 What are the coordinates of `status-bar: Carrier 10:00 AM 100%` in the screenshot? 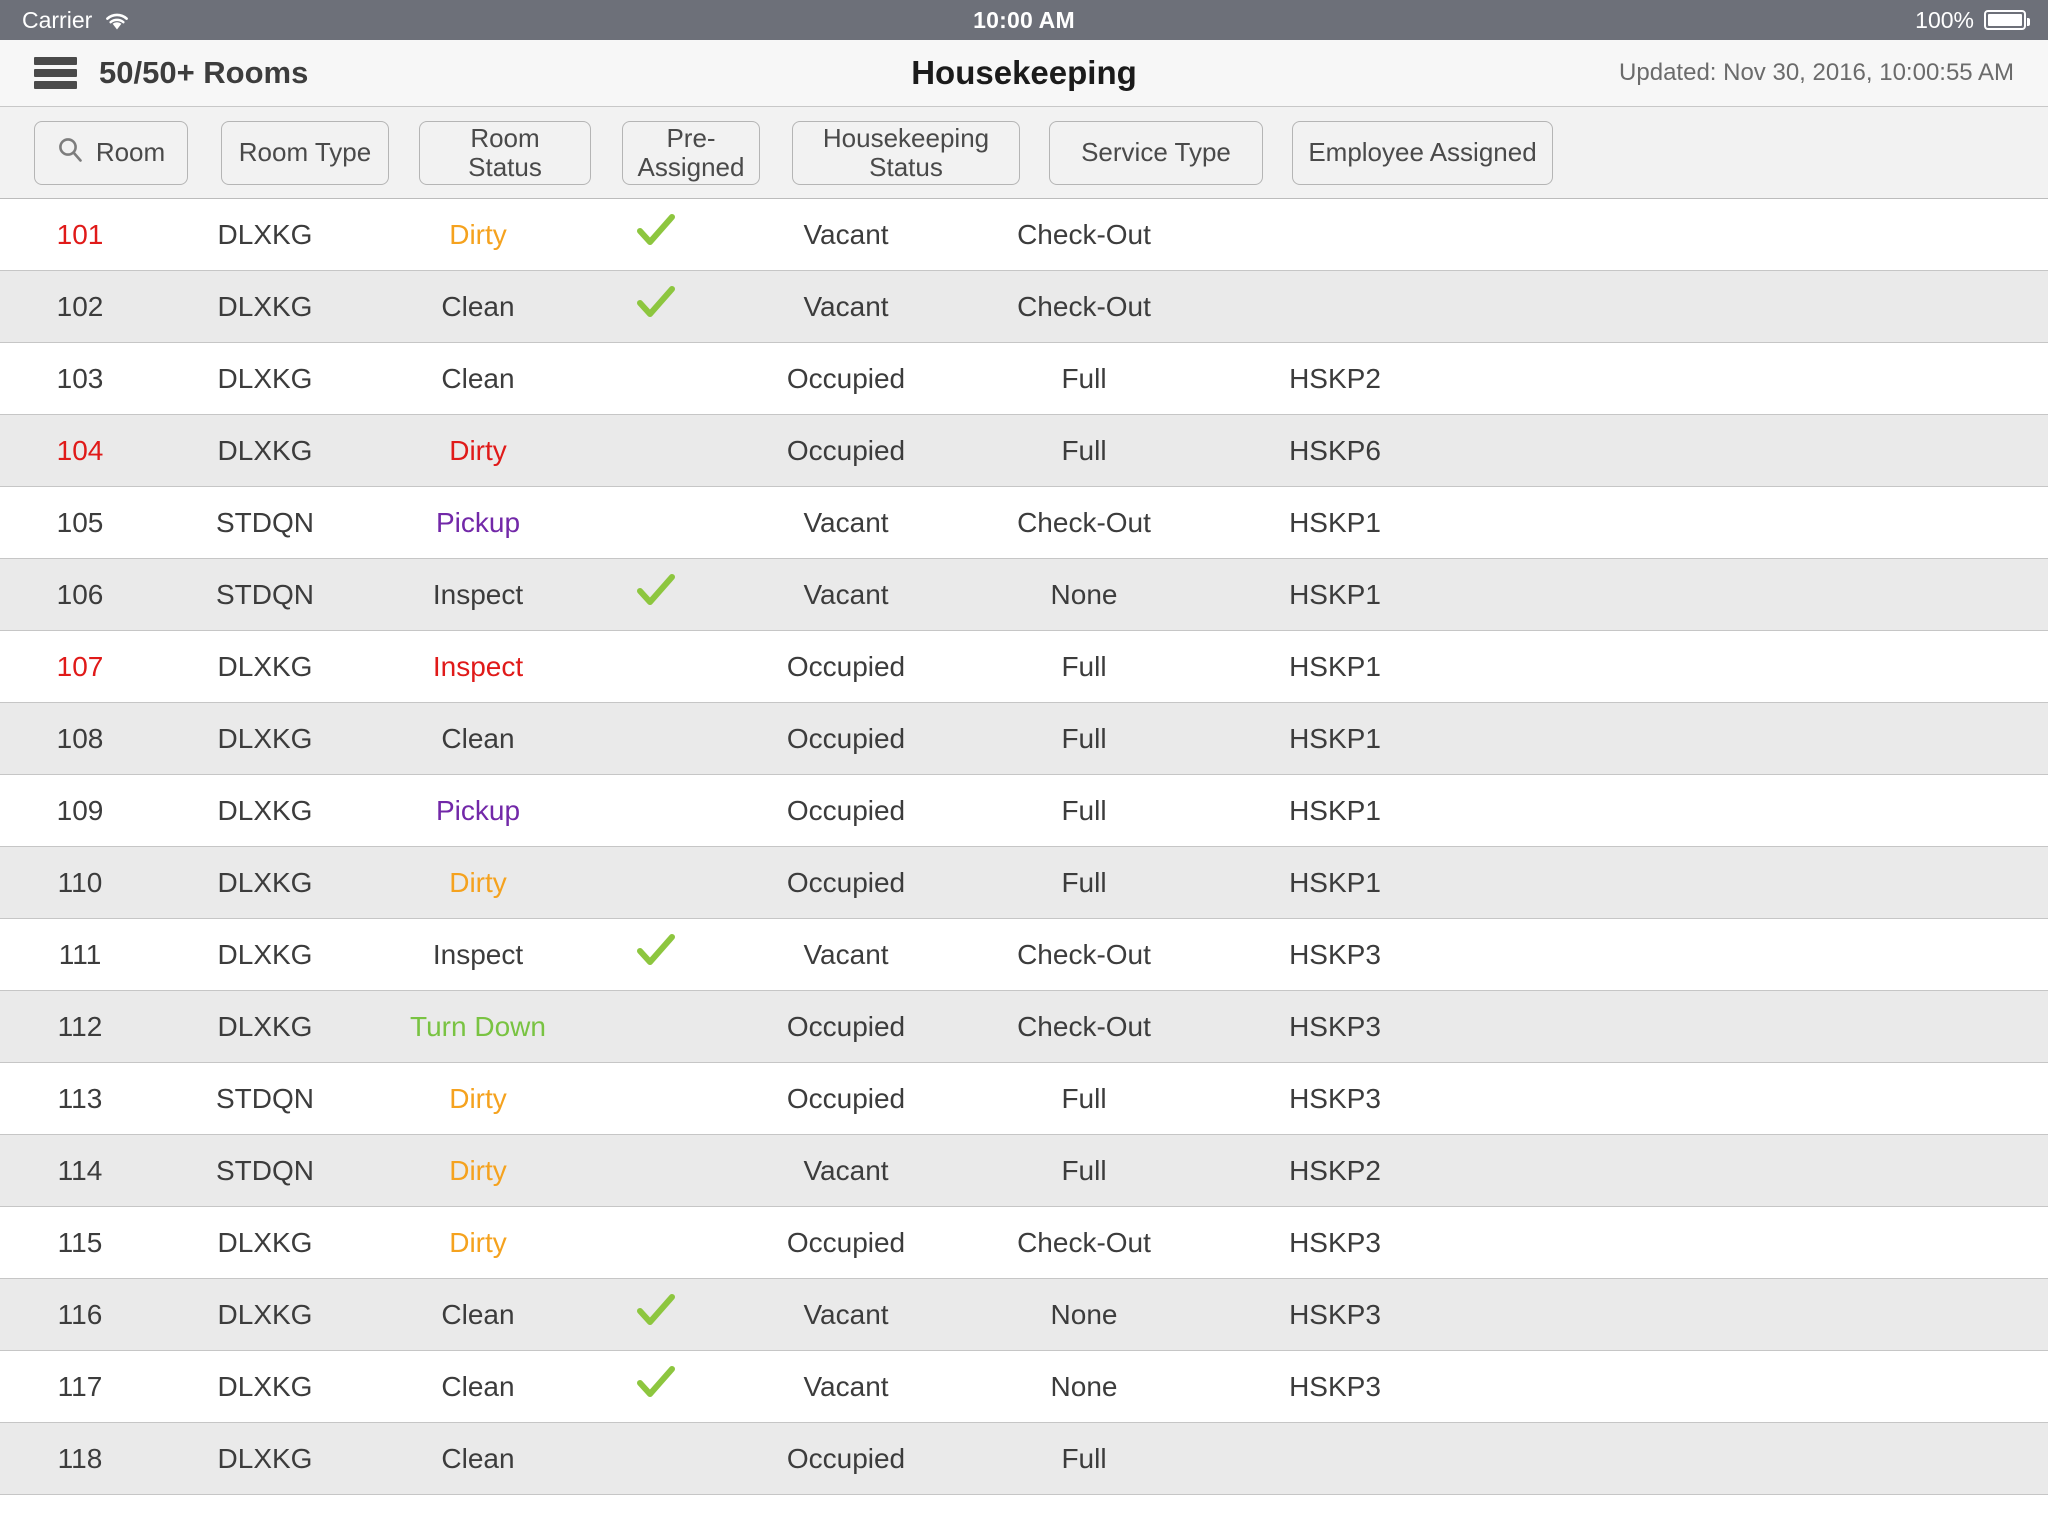 It's located at (1024, 20).